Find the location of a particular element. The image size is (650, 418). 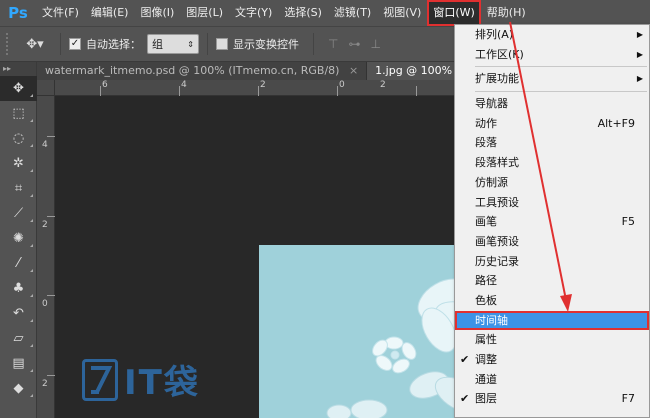

menu-item-paths: 路径 is located at coordinates (552, 281).